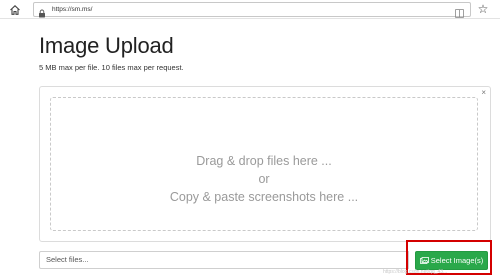  I want to click on home-icon, so click(15, 9).